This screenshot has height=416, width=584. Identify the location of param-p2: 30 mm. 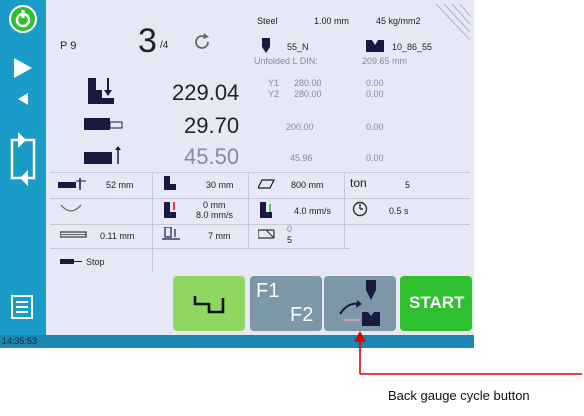
(220, 185).